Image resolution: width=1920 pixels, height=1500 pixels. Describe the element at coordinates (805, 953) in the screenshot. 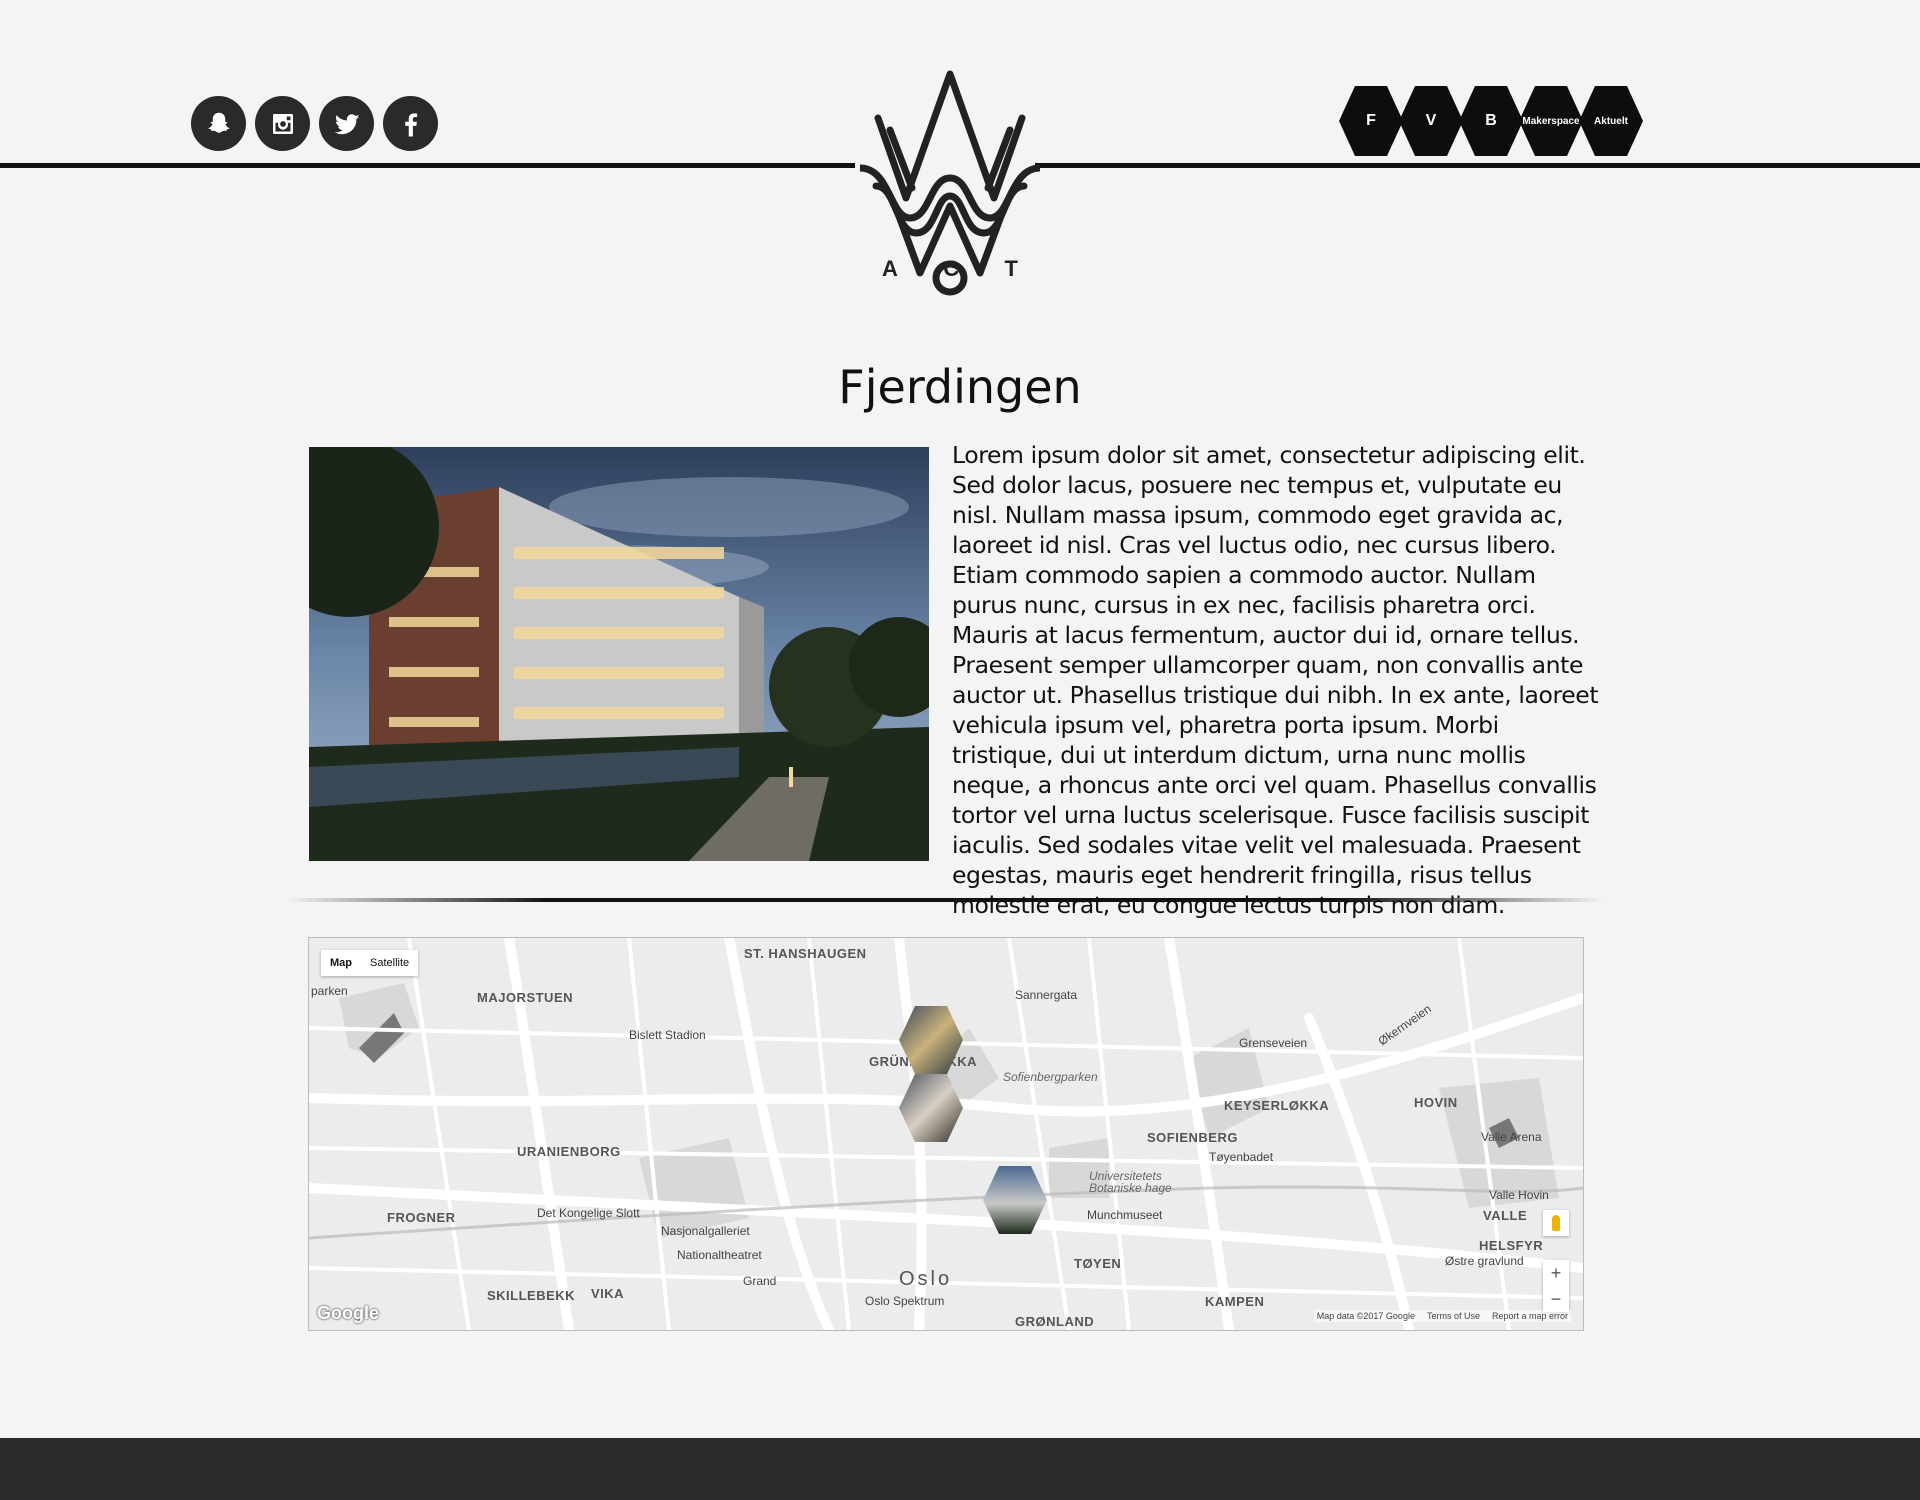

I see `map-label: ST. HANSHAUGEN` at that location.